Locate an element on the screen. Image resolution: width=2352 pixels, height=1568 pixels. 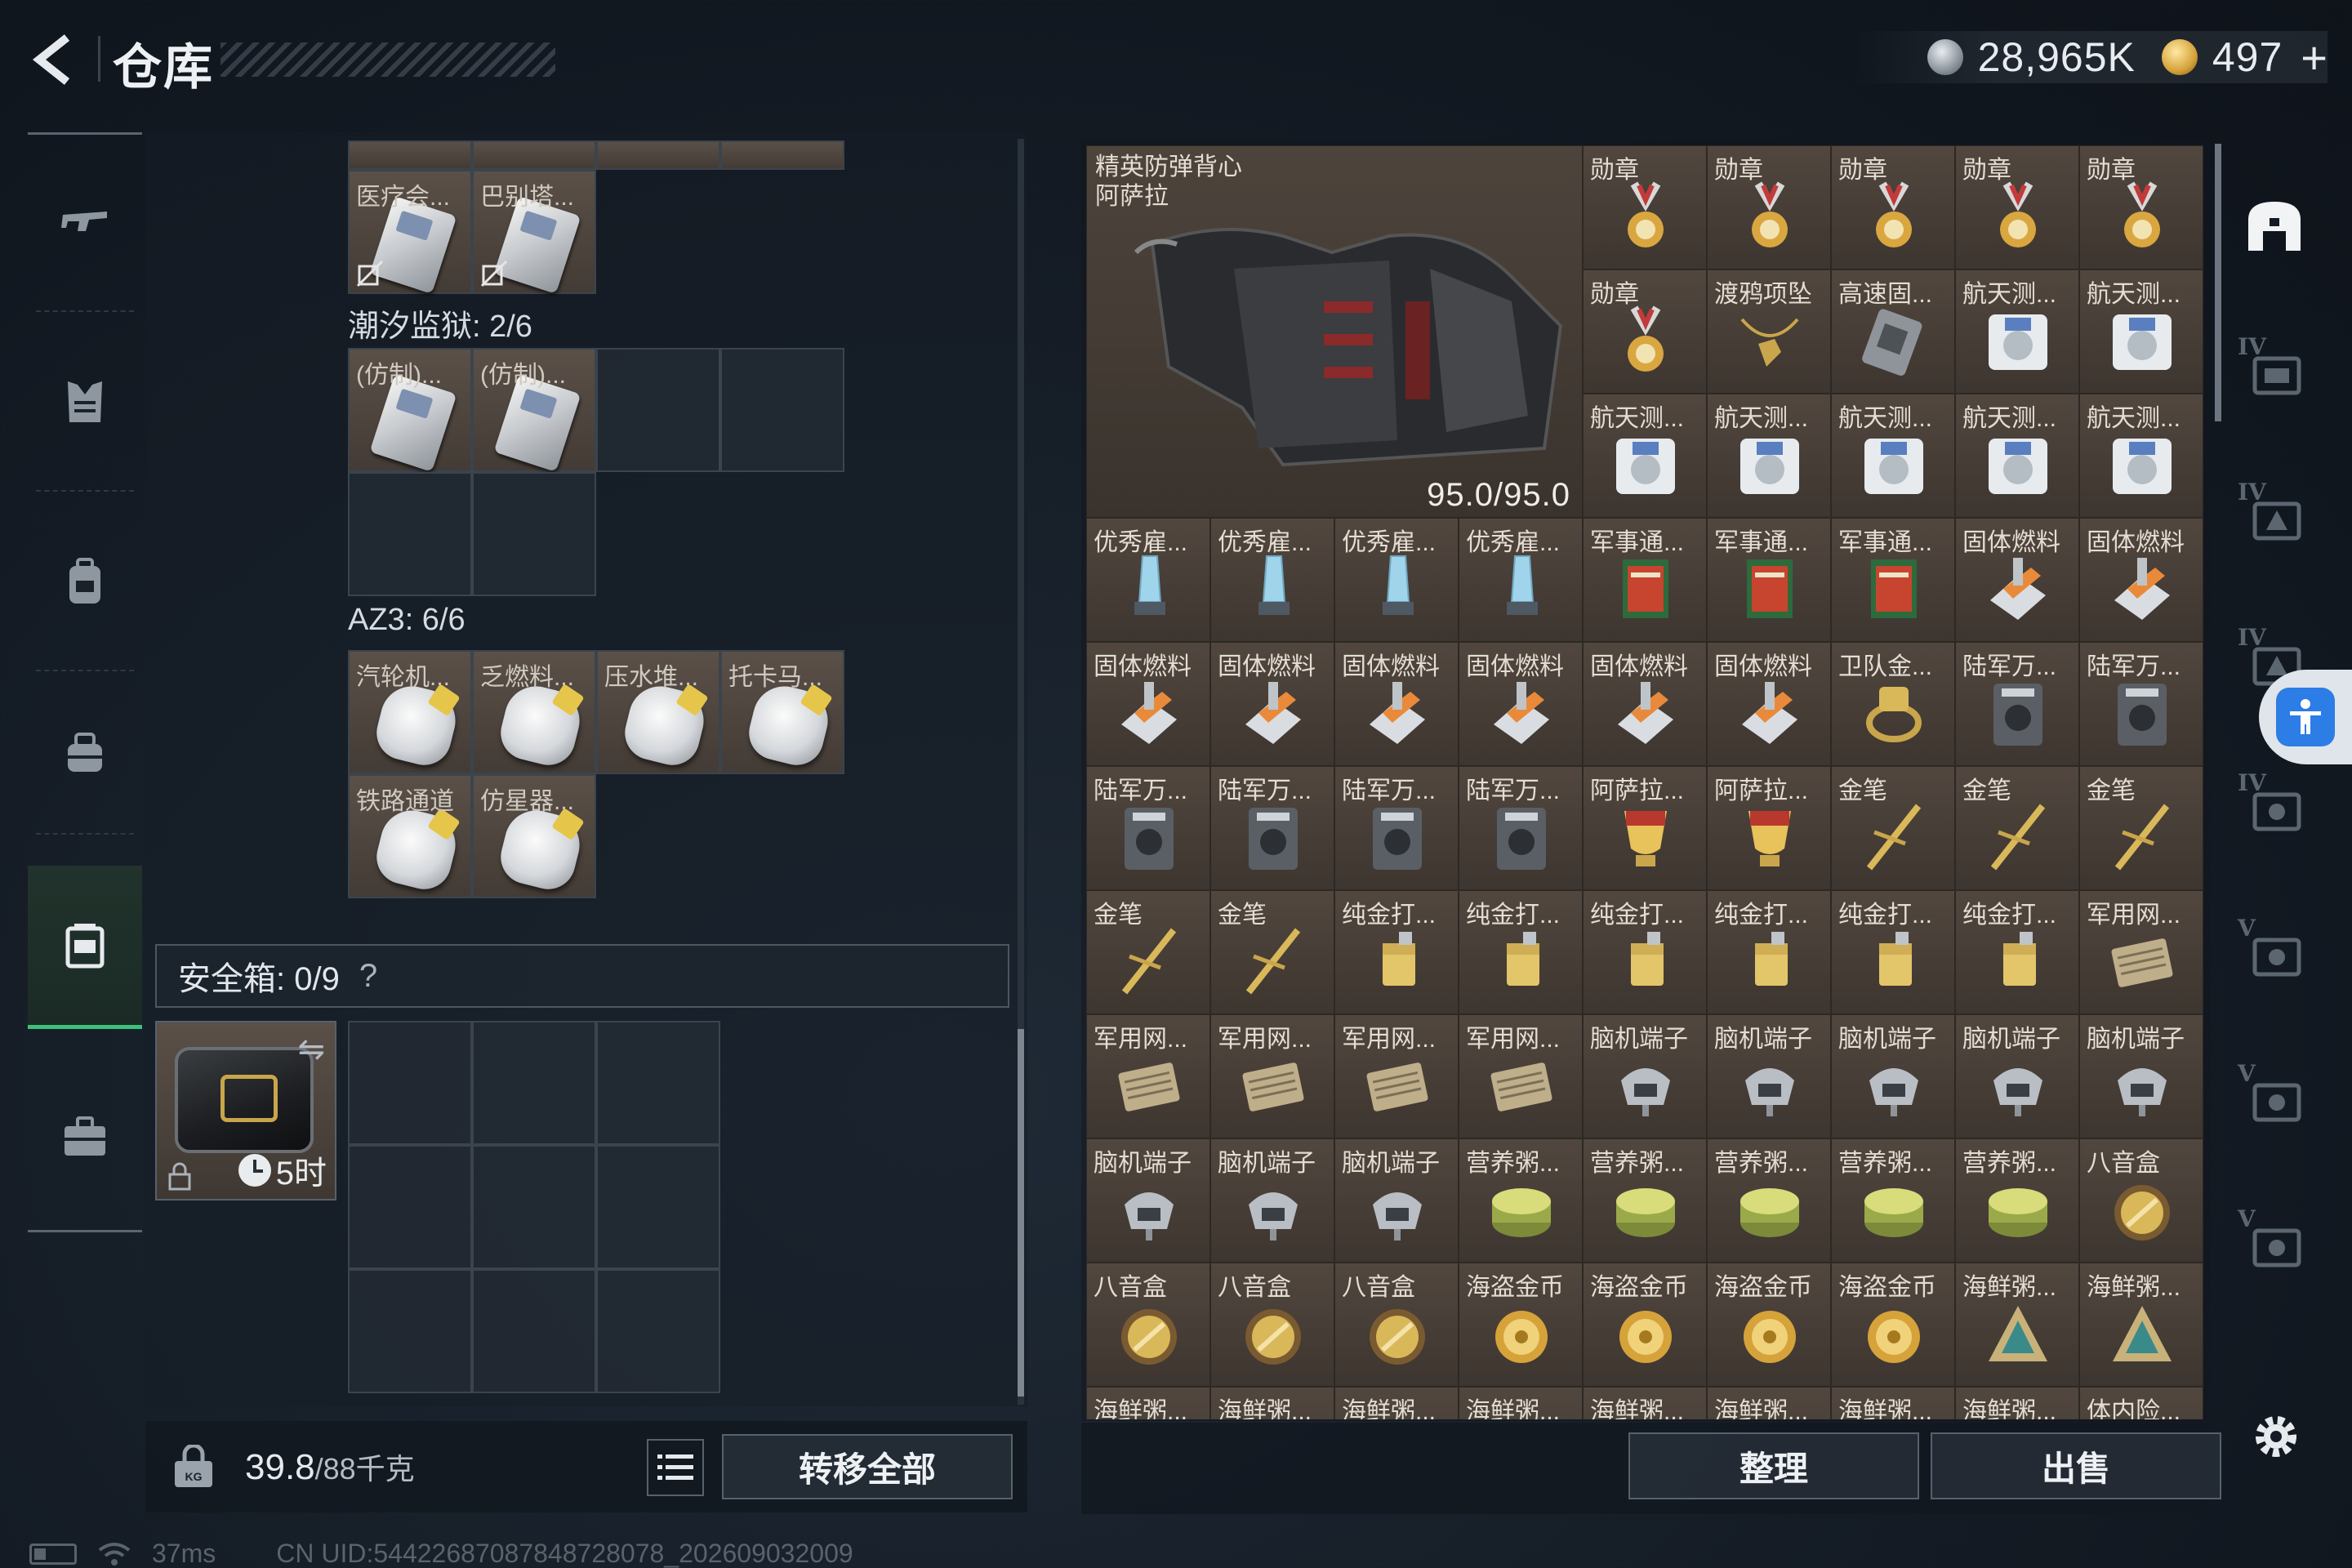
nav-armor is located at coordinates (85, 402).